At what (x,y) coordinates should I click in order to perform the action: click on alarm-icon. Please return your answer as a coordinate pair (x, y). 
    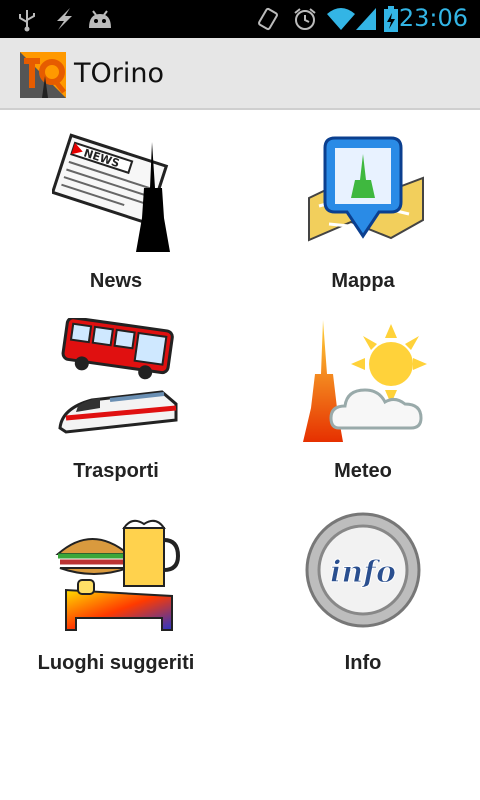
    Looking at the image, I should click on (305, 19).